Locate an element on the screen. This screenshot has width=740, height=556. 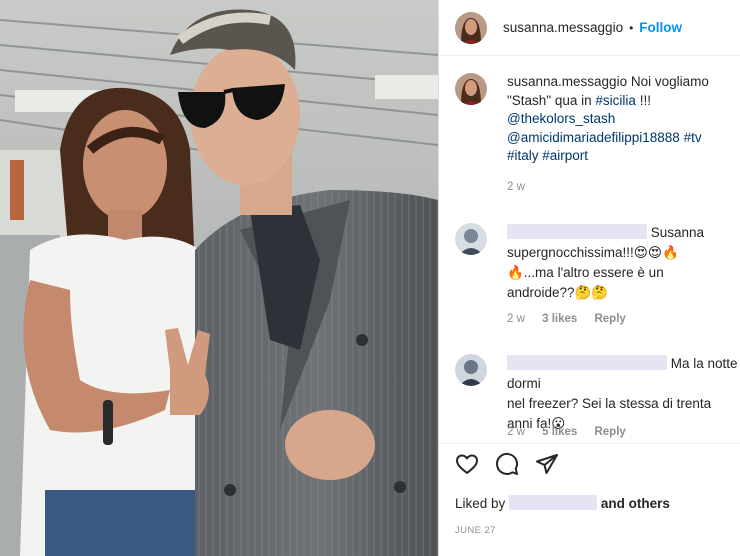
post-header: susanna.messaggio • Follow is located at coordinates (589, 28).